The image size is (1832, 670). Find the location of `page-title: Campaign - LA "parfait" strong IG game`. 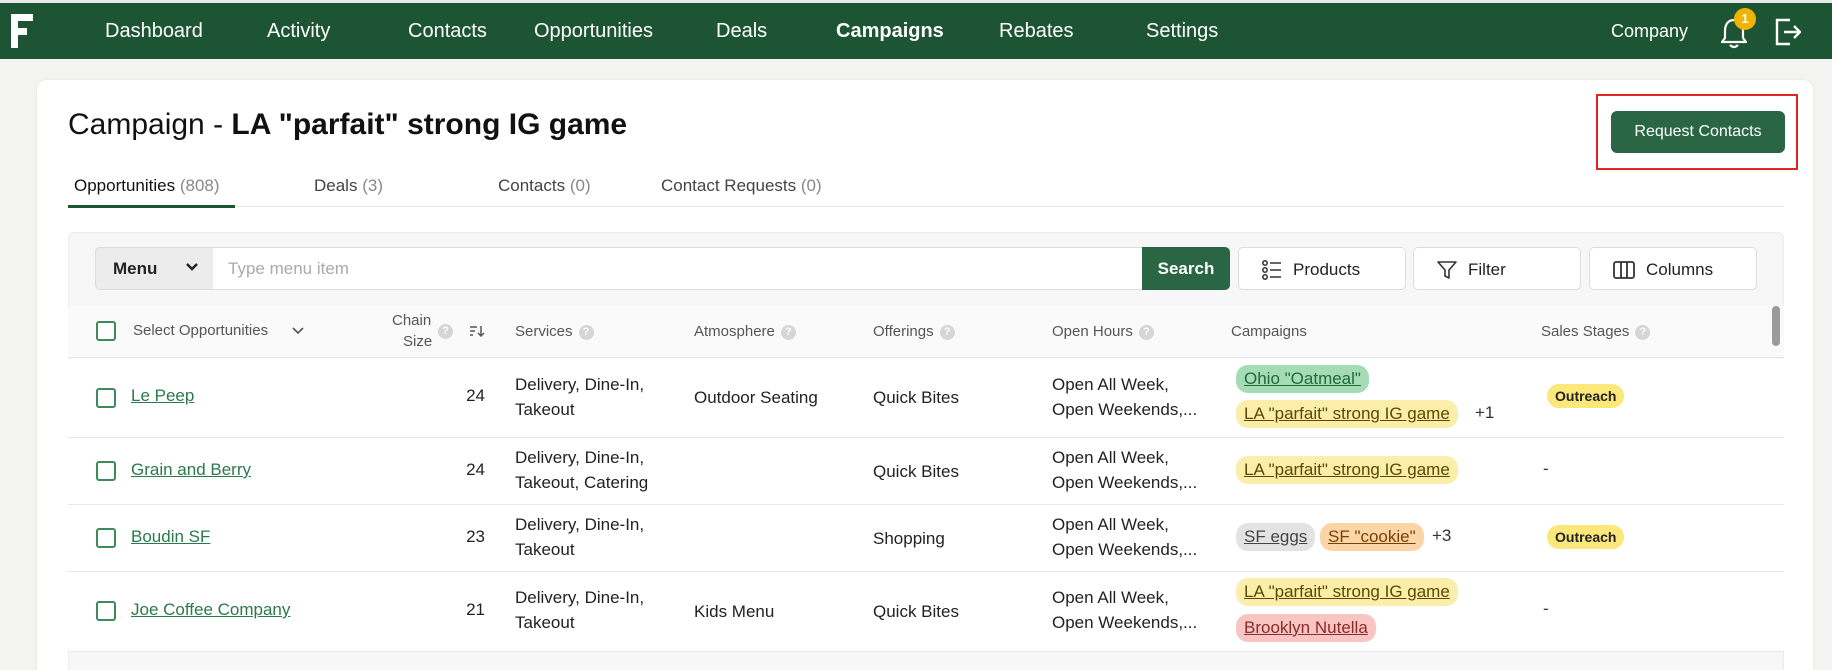

page-title: Campaign - LA "parfait" strong IG game is located at coordinates (347, 125).